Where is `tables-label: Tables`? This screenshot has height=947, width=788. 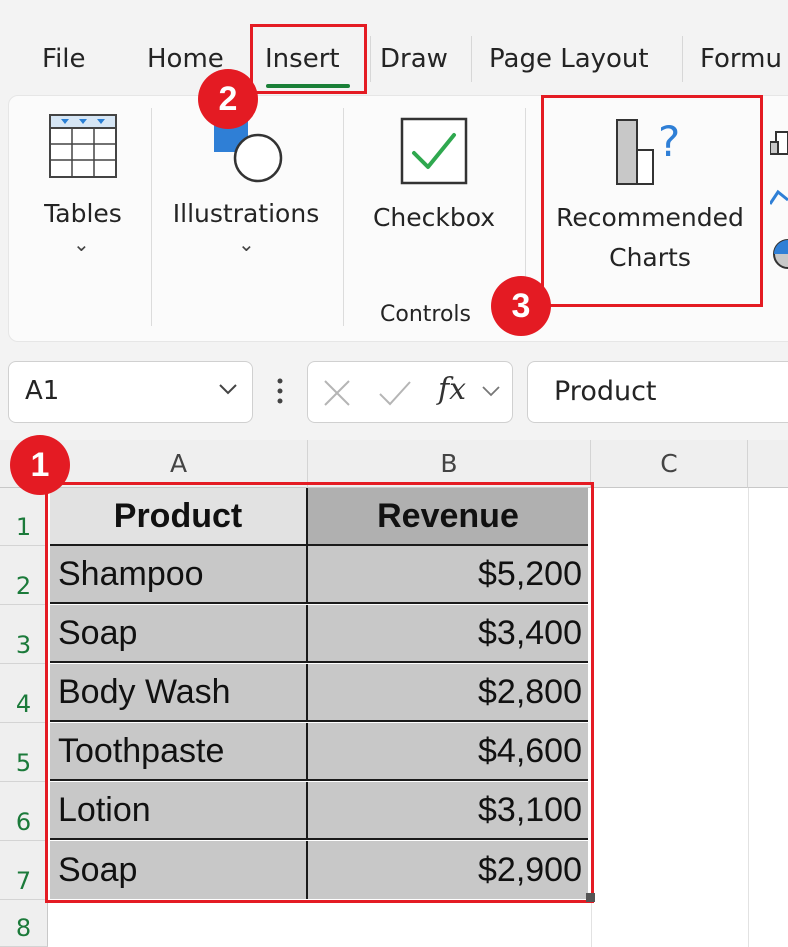 tables-label: Tables is located at coordinates (83, 213).